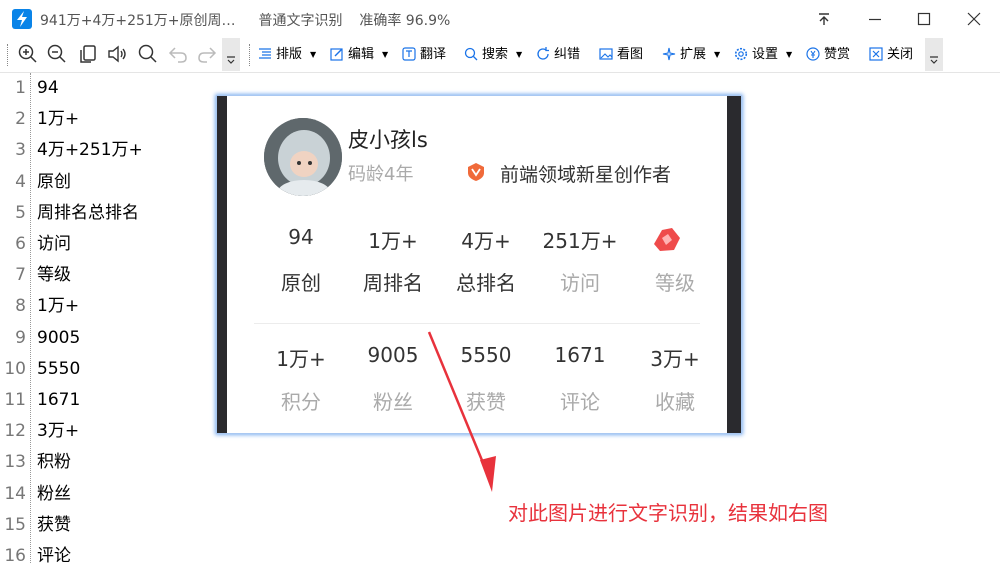 This screenshot has width=1000, height=563. What do you see at coordinates (876, 54) in the screenshot?
I see `close-box-icon` at bounding box center [876, 54].